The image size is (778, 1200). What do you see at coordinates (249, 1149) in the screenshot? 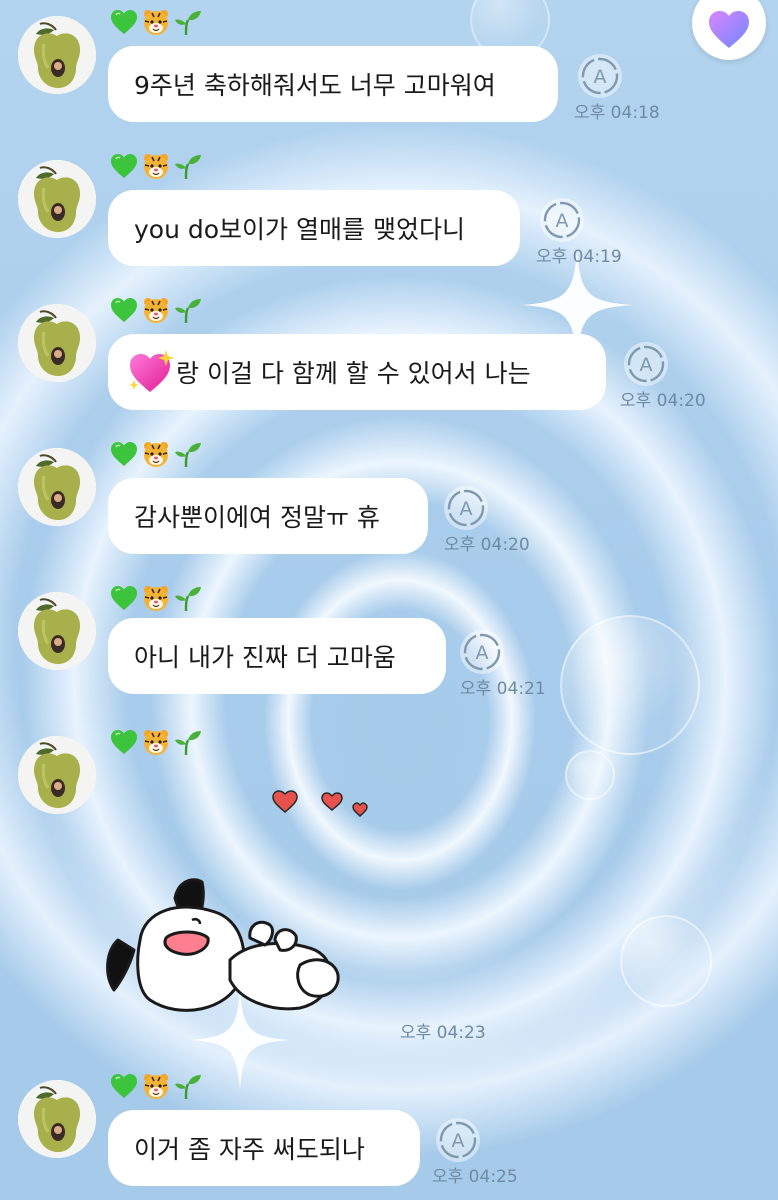
I see `message-text: 이거 좀 자주 써도되나` at bounding box center [249, 1149].